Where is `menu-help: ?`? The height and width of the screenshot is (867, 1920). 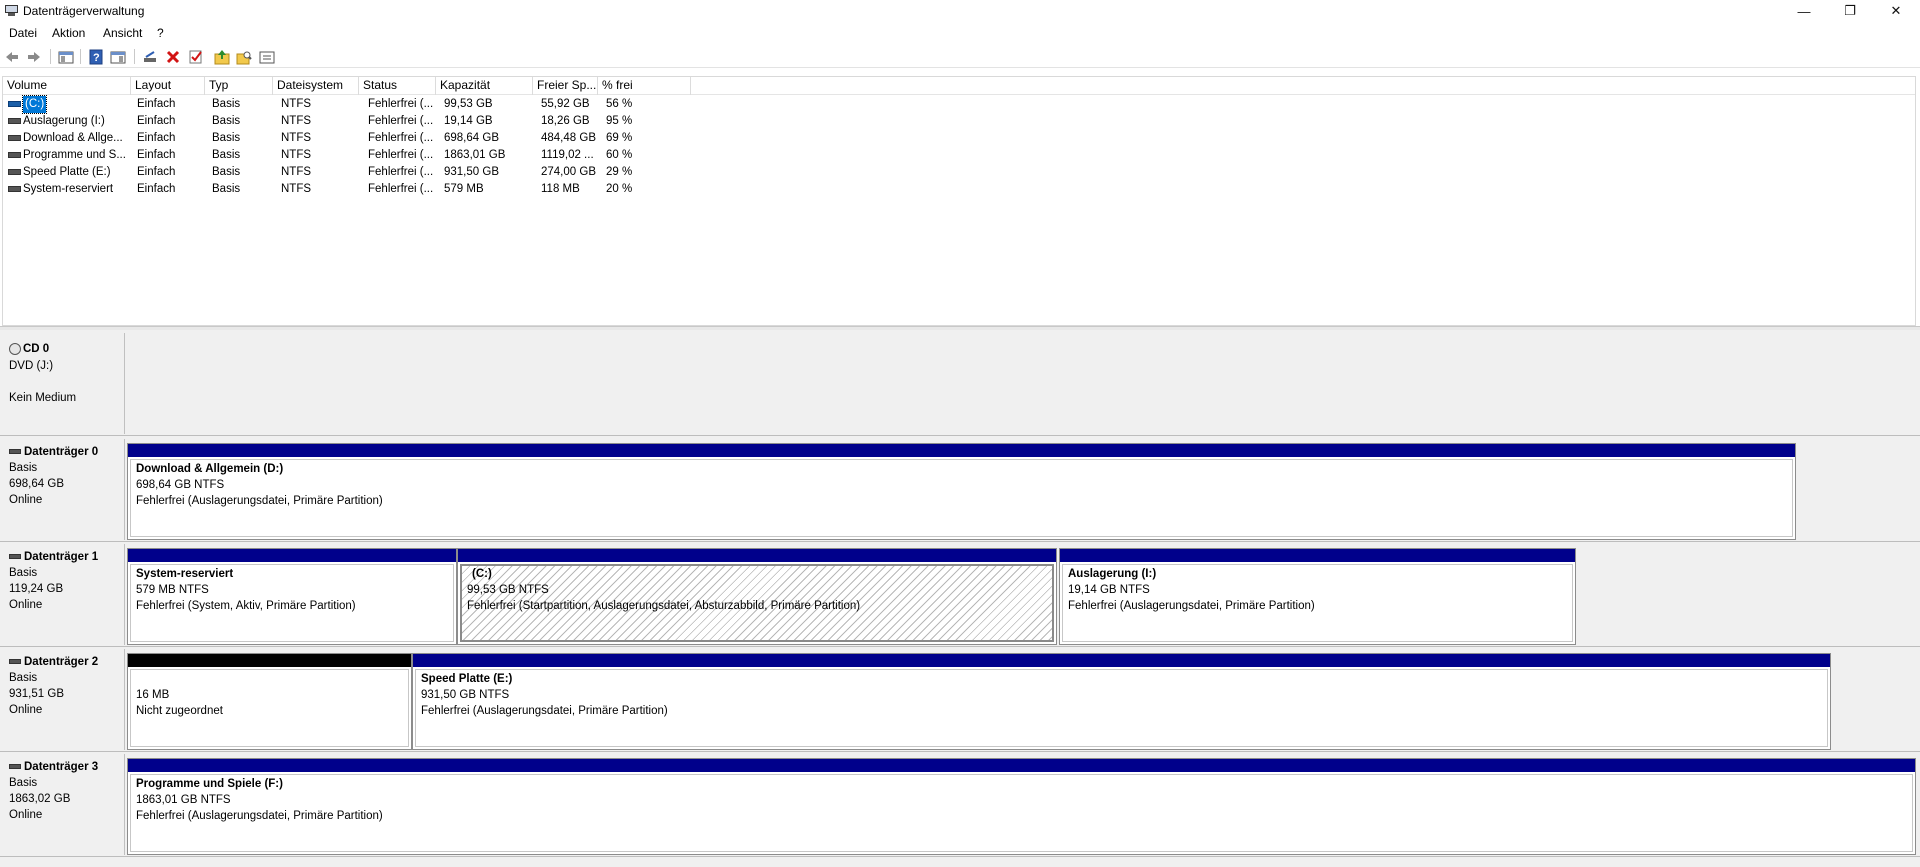
menu-help: ? is located at coordinates (160, 33).